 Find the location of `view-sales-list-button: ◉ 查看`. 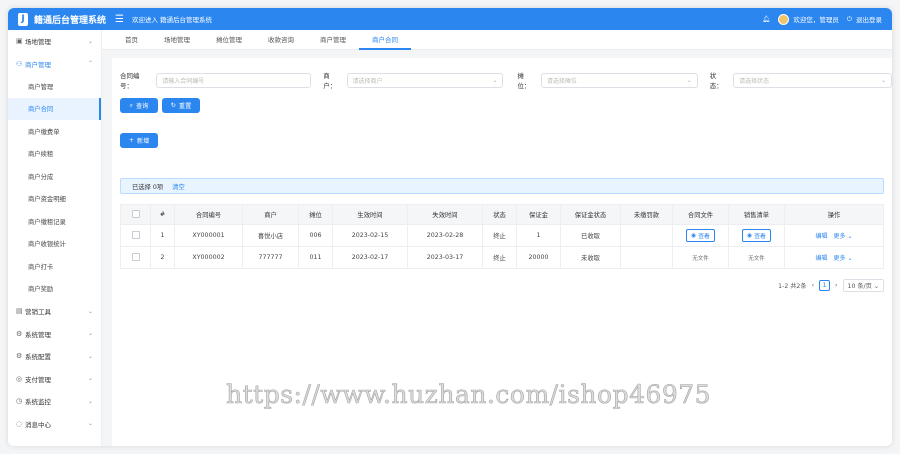

view-sales-list-button: ◉ 查看 is located at coordinates (756, 235).